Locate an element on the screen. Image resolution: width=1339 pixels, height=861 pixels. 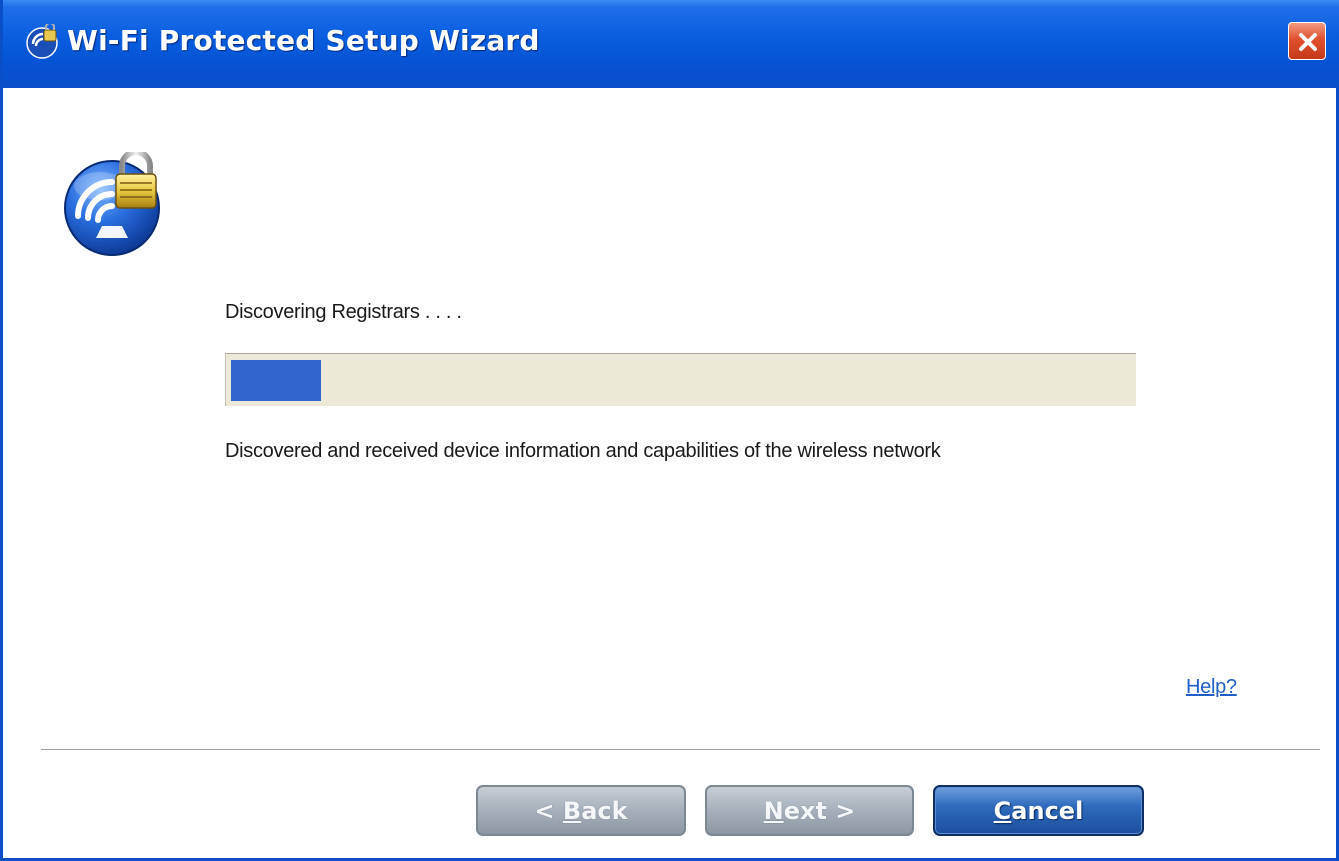
title-bar: Wi-Fi Protected Setup Wizard is located at coordinates (671, 44).